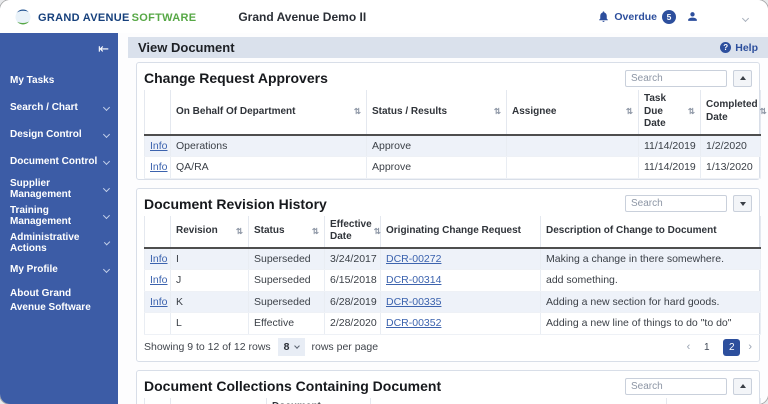  What do you see at coordinates (732, 347) in the screenshot?
I see `page-2-button: 2` at bounding box center [732, 347].